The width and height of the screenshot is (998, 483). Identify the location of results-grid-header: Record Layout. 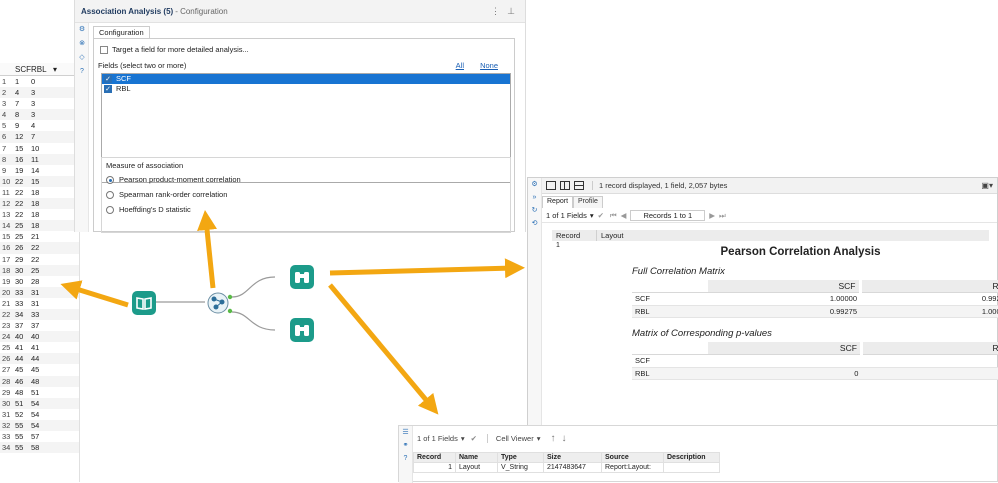
(770, 235).